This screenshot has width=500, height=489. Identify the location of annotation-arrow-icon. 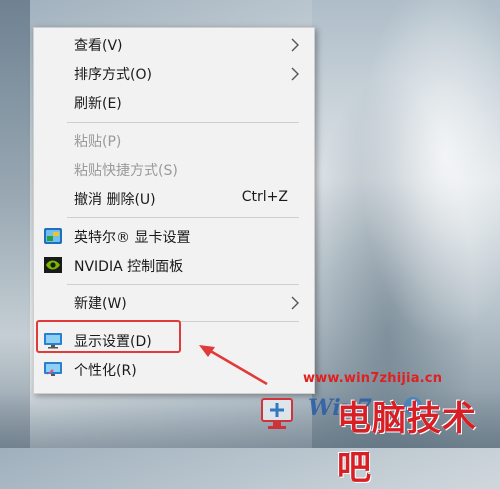
(233, 365).